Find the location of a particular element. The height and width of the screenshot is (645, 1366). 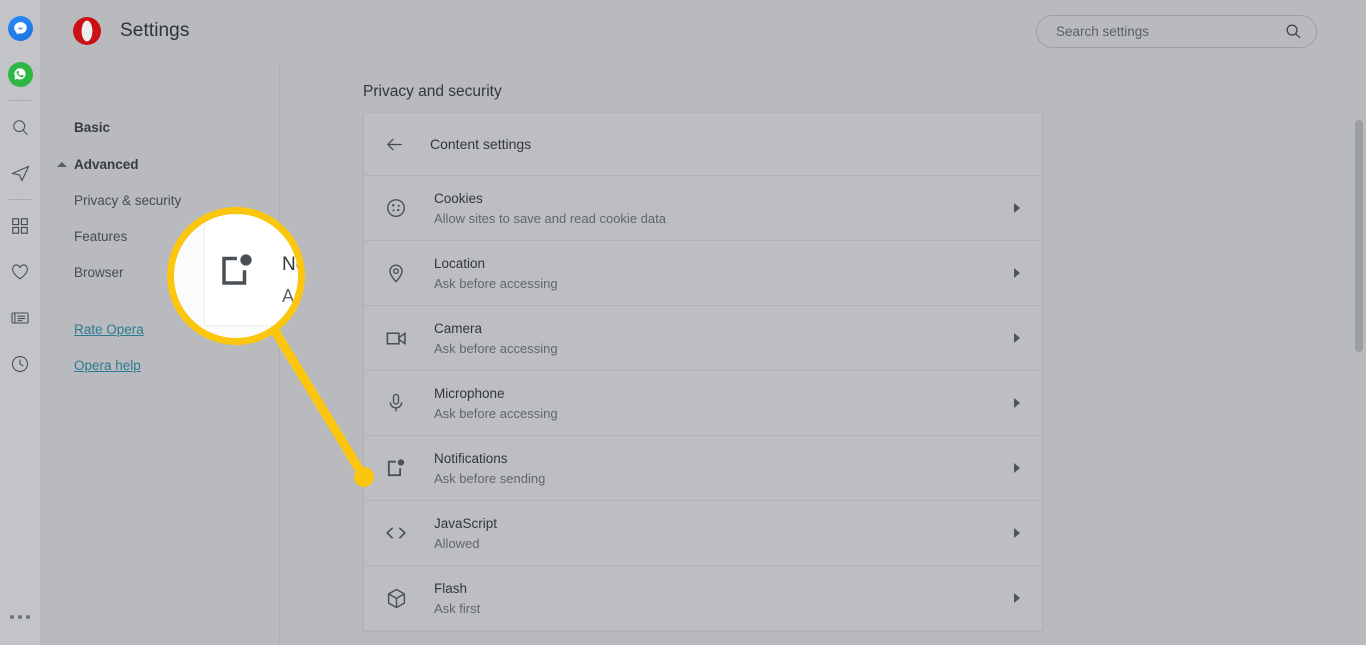

row-microphone: Microphone Ask before accessing is located at coordinates (703, 402).